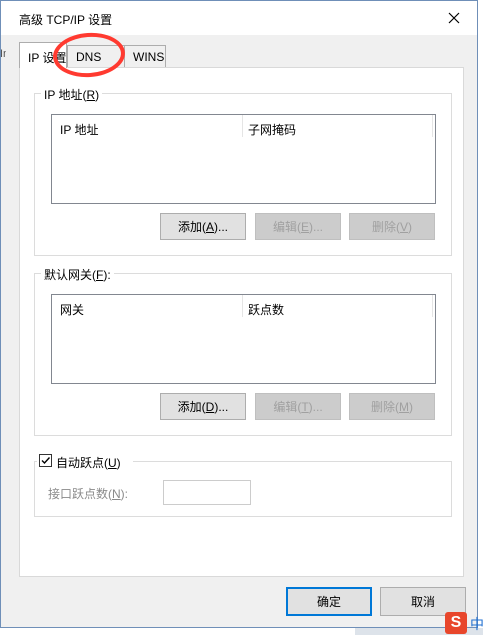 This screenshot has width=483, height=635. What do you see at coordinates (77, 274) in the screenshot?
I see `default-gateway-group-legend: 默认网关(F):` at bounding box center [77, 274].